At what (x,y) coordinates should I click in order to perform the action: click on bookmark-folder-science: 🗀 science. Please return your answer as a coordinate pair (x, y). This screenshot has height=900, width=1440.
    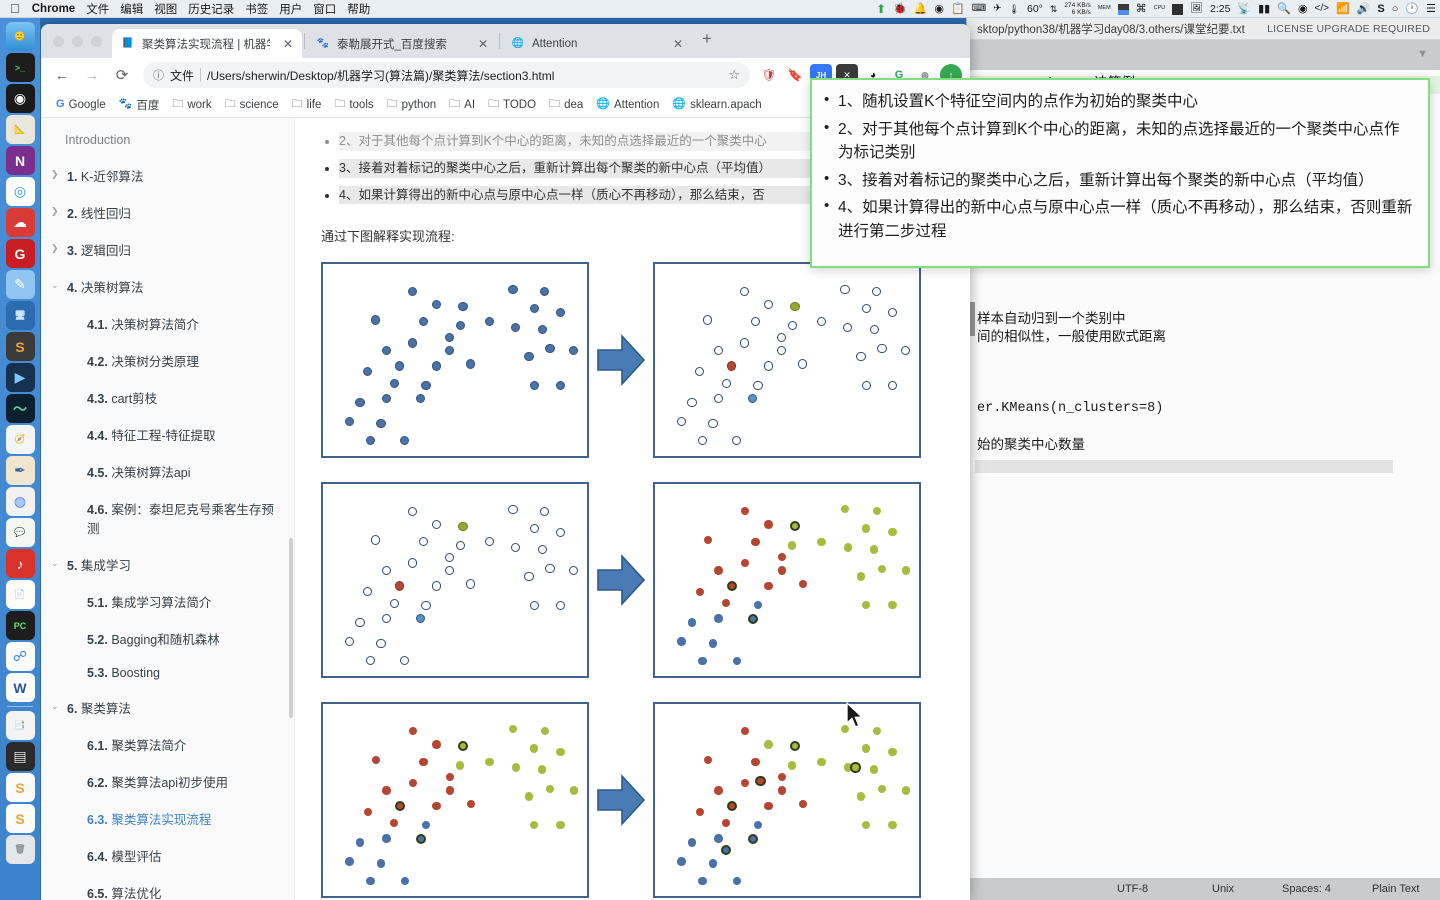
    Looking at the image, I should click on (252, 105).